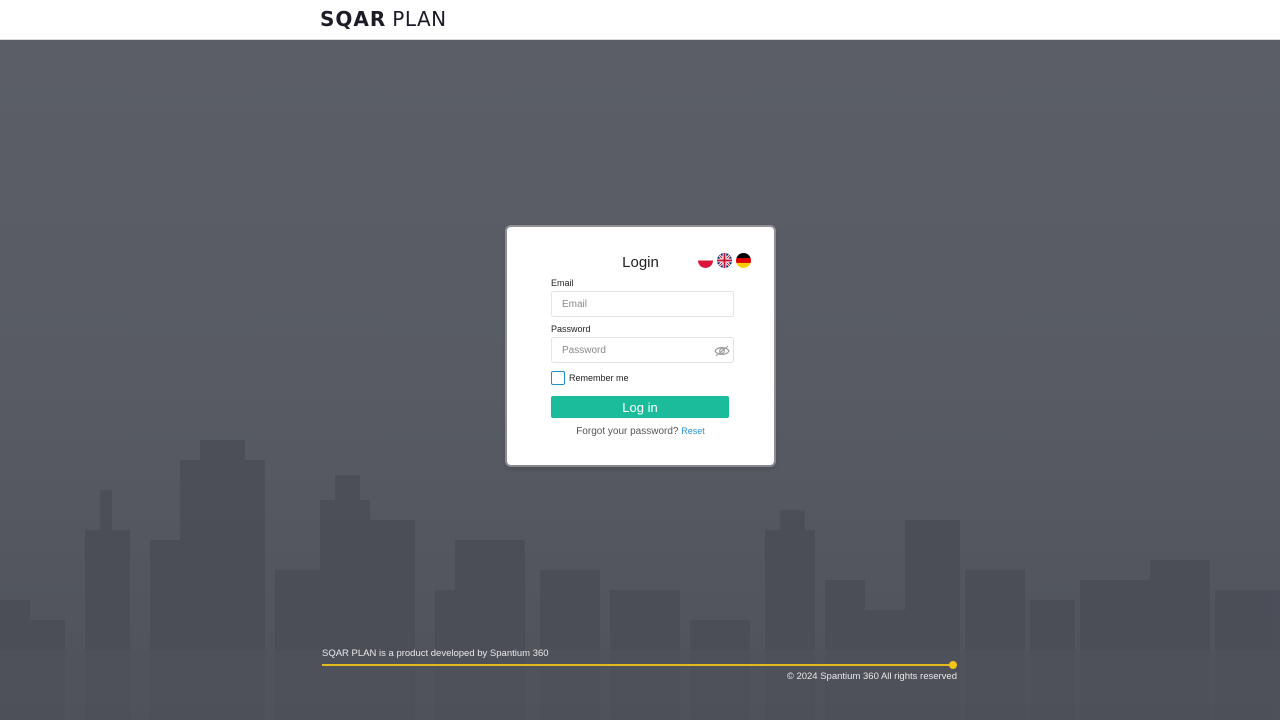  I want to click on forgot-password-text: Forgot your password?, so click(627, 431).